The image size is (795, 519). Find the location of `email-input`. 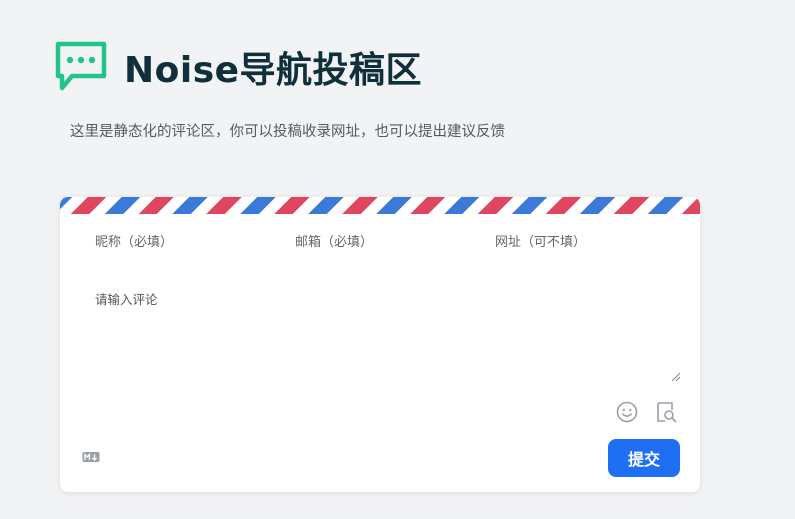

email-input is located at coordinates (395, 242).